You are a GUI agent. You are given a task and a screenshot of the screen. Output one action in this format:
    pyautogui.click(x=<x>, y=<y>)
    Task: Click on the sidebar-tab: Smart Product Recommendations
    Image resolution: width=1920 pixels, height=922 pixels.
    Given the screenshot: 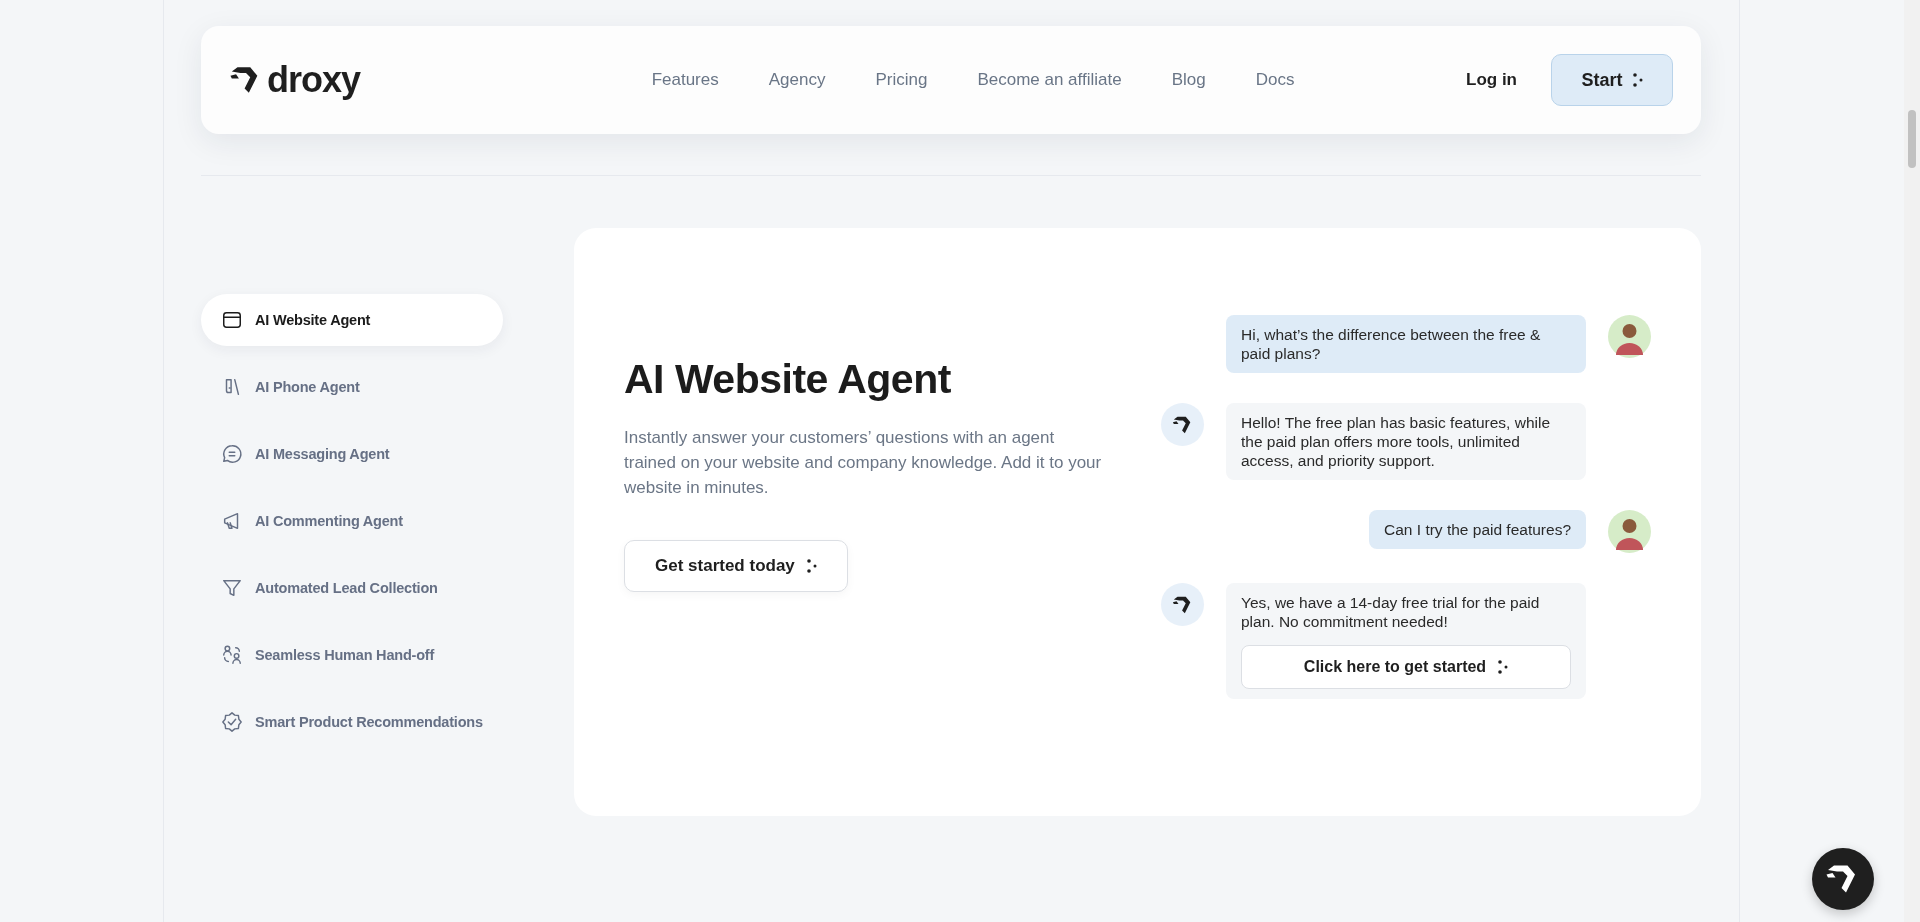 What is the action you would take?
    pyautogui.click(x=352, y=722)
    